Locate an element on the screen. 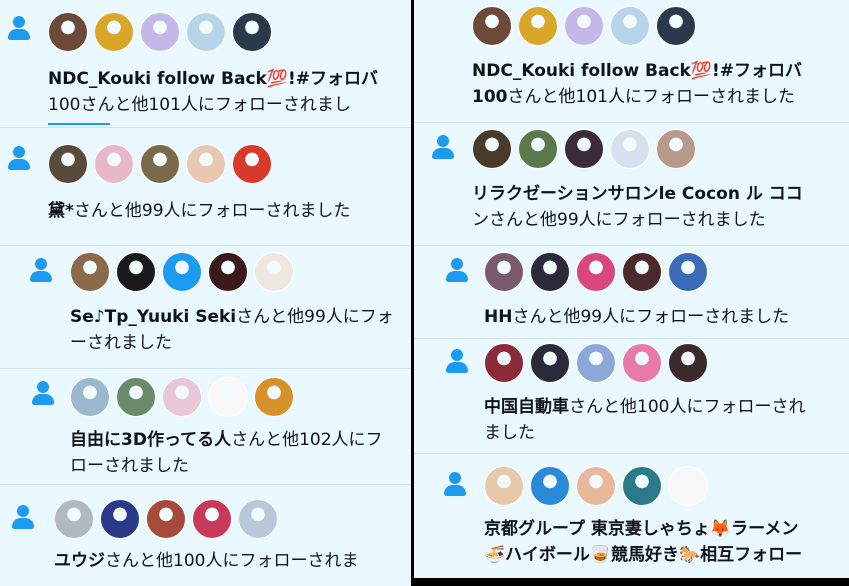  follower-name-cont: 100 is located at coordinates (490, 97).